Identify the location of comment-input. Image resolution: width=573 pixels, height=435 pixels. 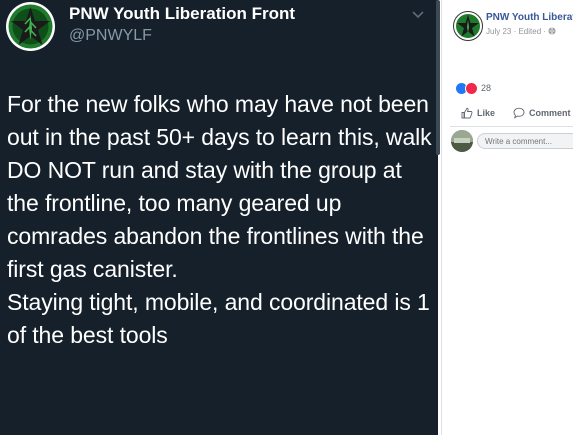
(525, 141).